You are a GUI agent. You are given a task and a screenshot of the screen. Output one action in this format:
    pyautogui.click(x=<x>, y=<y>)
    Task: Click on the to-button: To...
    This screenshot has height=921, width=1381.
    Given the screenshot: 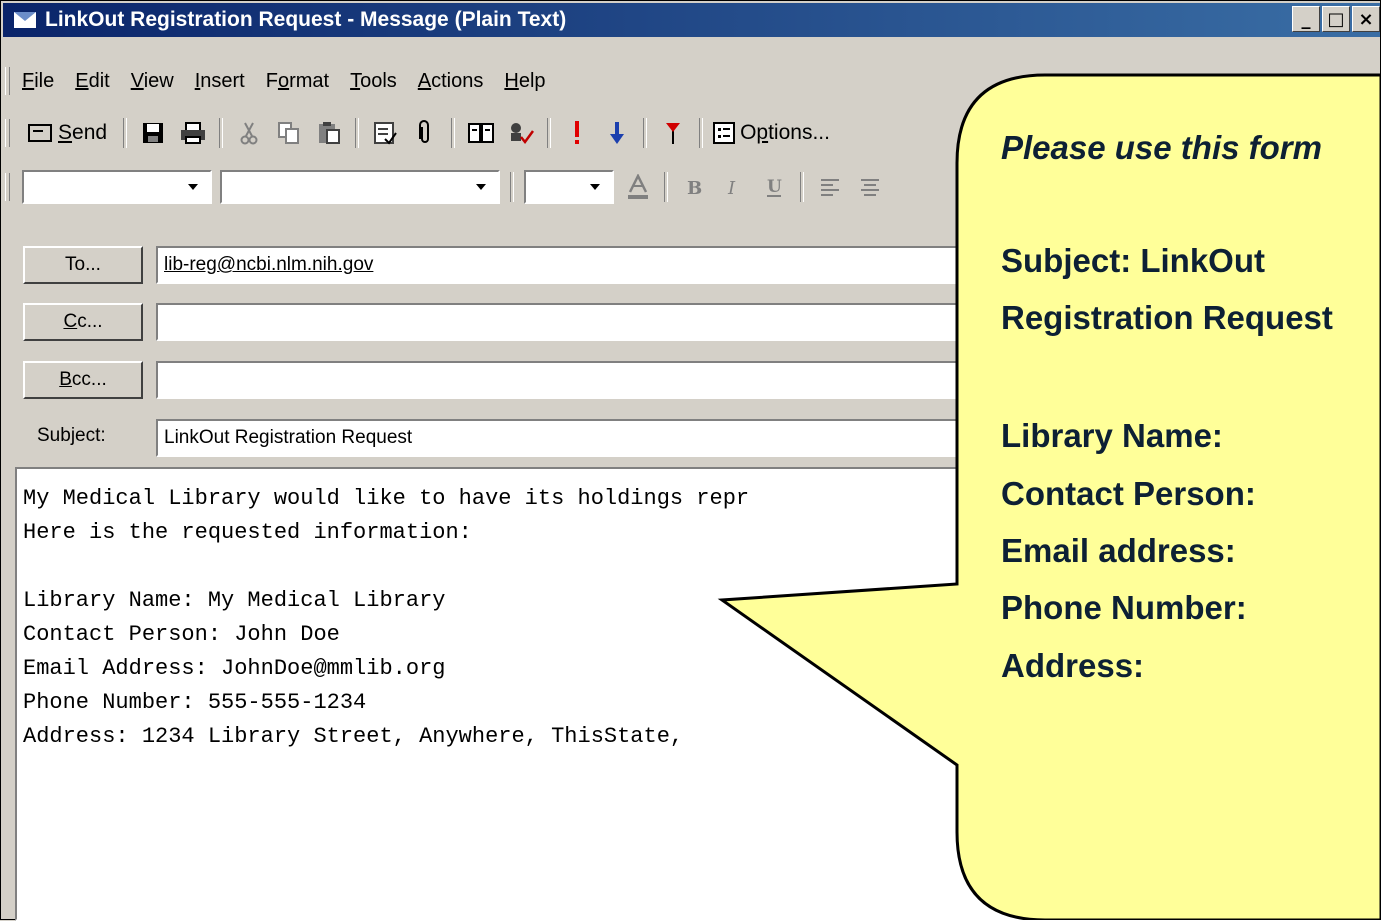 What is the action you would take?
    pyautogui.click(x=83, y=265)
    